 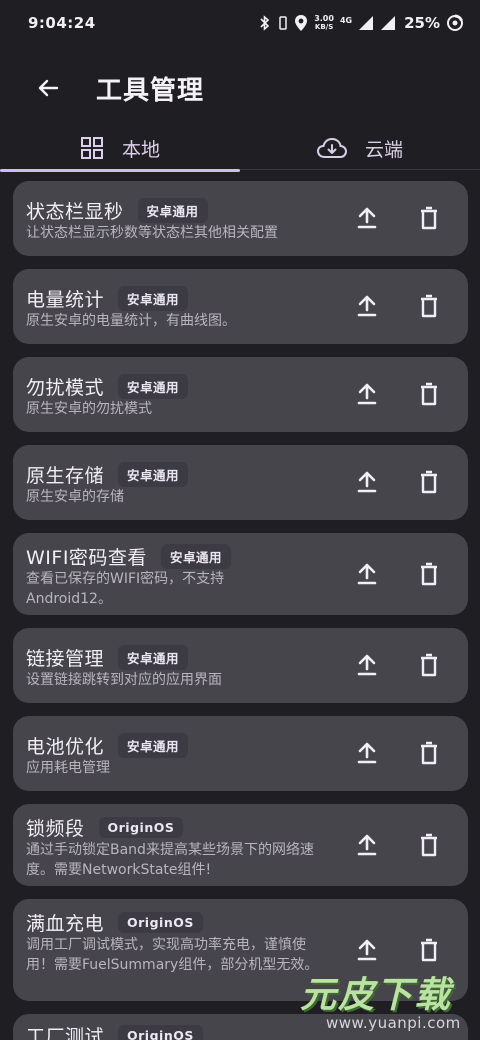 What do you see at coordinates (68, 768) in the screenshot?
I see `tool-desc: 应用耗电管理` at bounding box center [68, 768].